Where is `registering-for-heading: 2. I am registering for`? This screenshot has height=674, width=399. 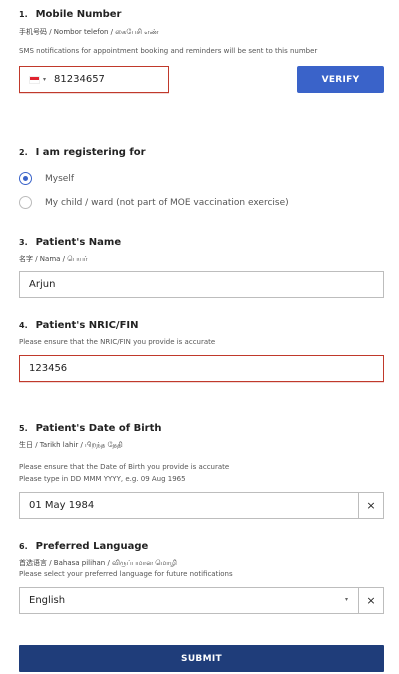
registering-for-heading: 2. I am registering for is located at coordinates (82, 152).